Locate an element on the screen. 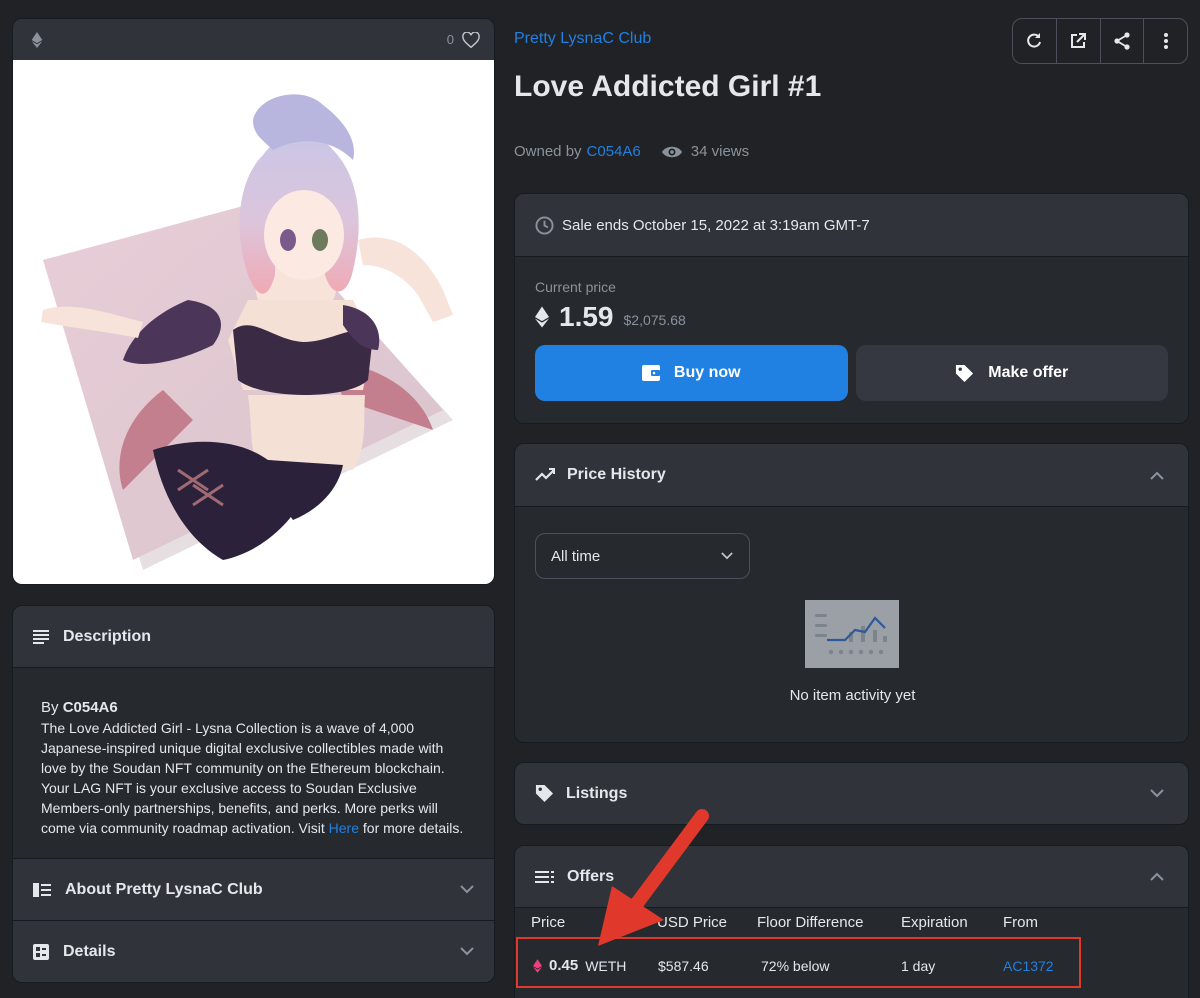 This screenshot has height=998, width=1200. share-button is located at coordinates (1123, 41).